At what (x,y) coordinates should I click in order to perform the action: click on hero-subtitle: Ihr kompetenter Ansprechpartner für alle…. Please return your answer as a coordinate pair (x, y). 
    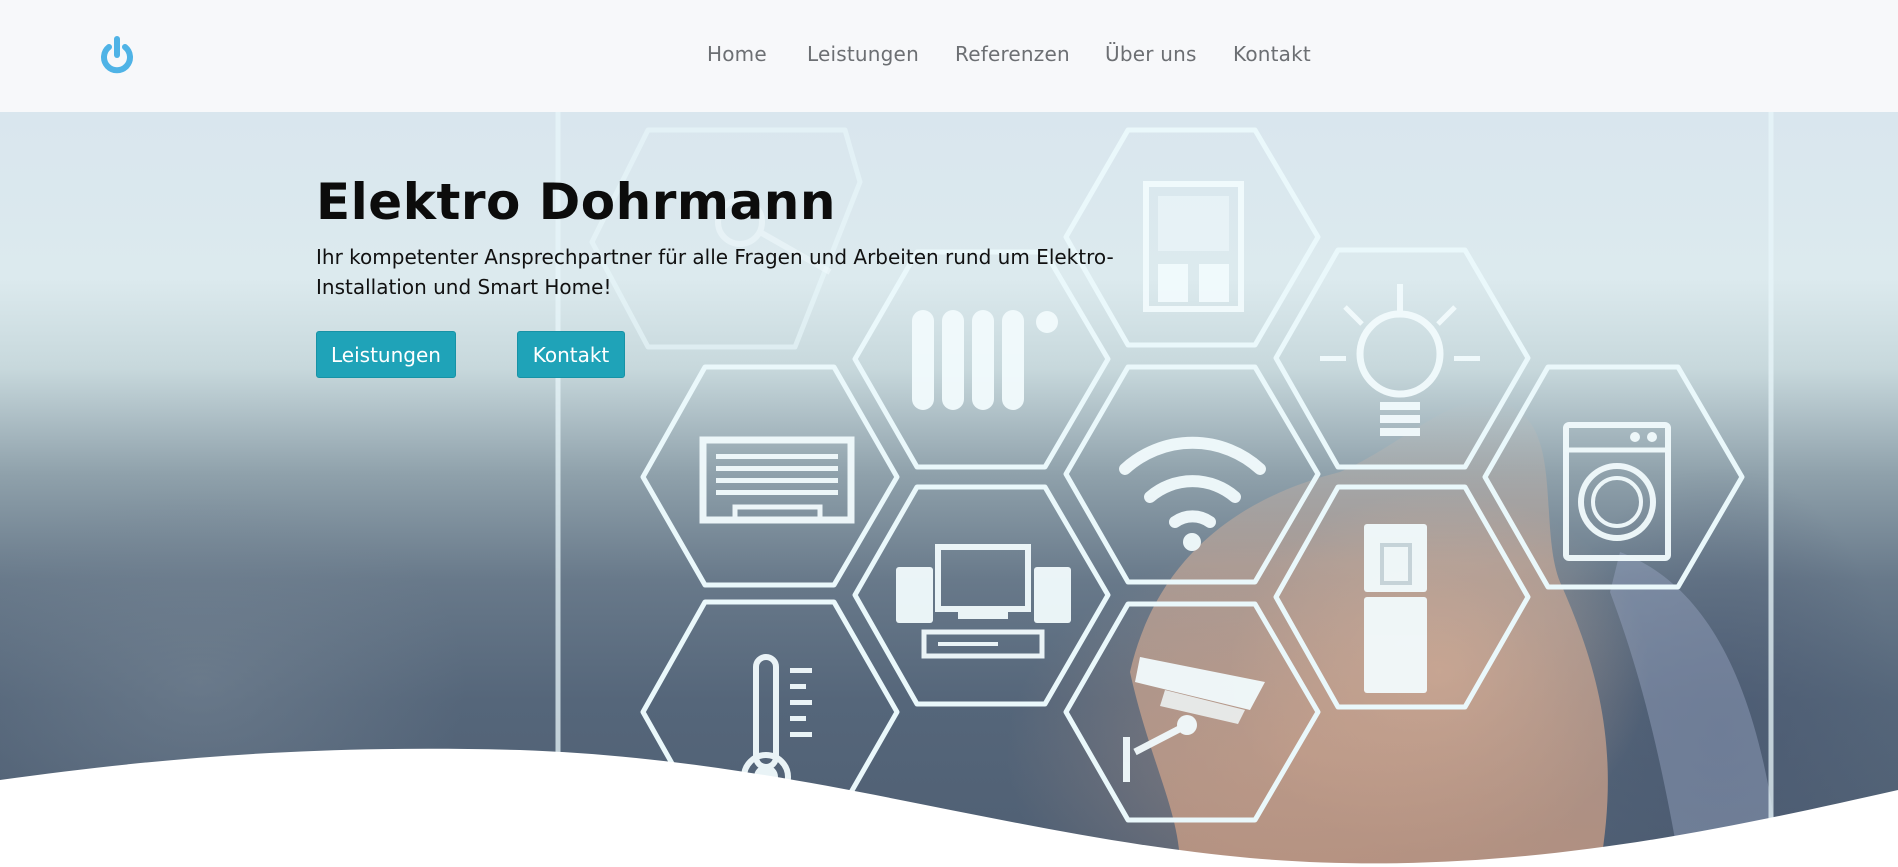
    Looking at the image, I should click on (715, 272).